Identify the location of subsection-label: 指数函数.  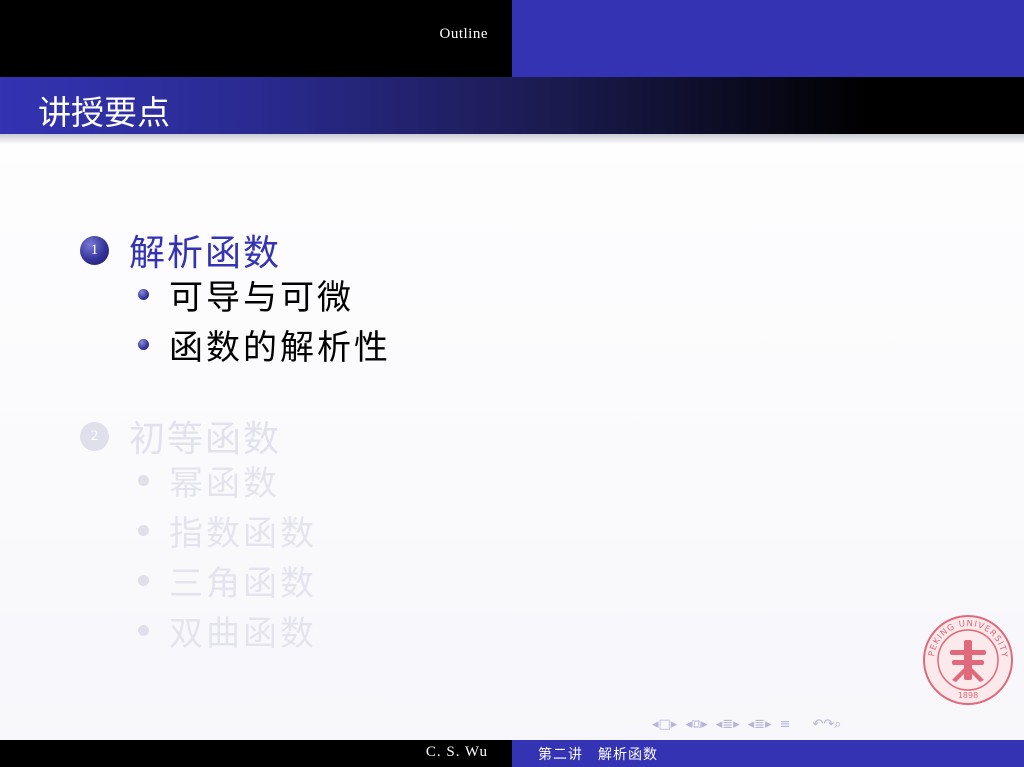
(243, 534).